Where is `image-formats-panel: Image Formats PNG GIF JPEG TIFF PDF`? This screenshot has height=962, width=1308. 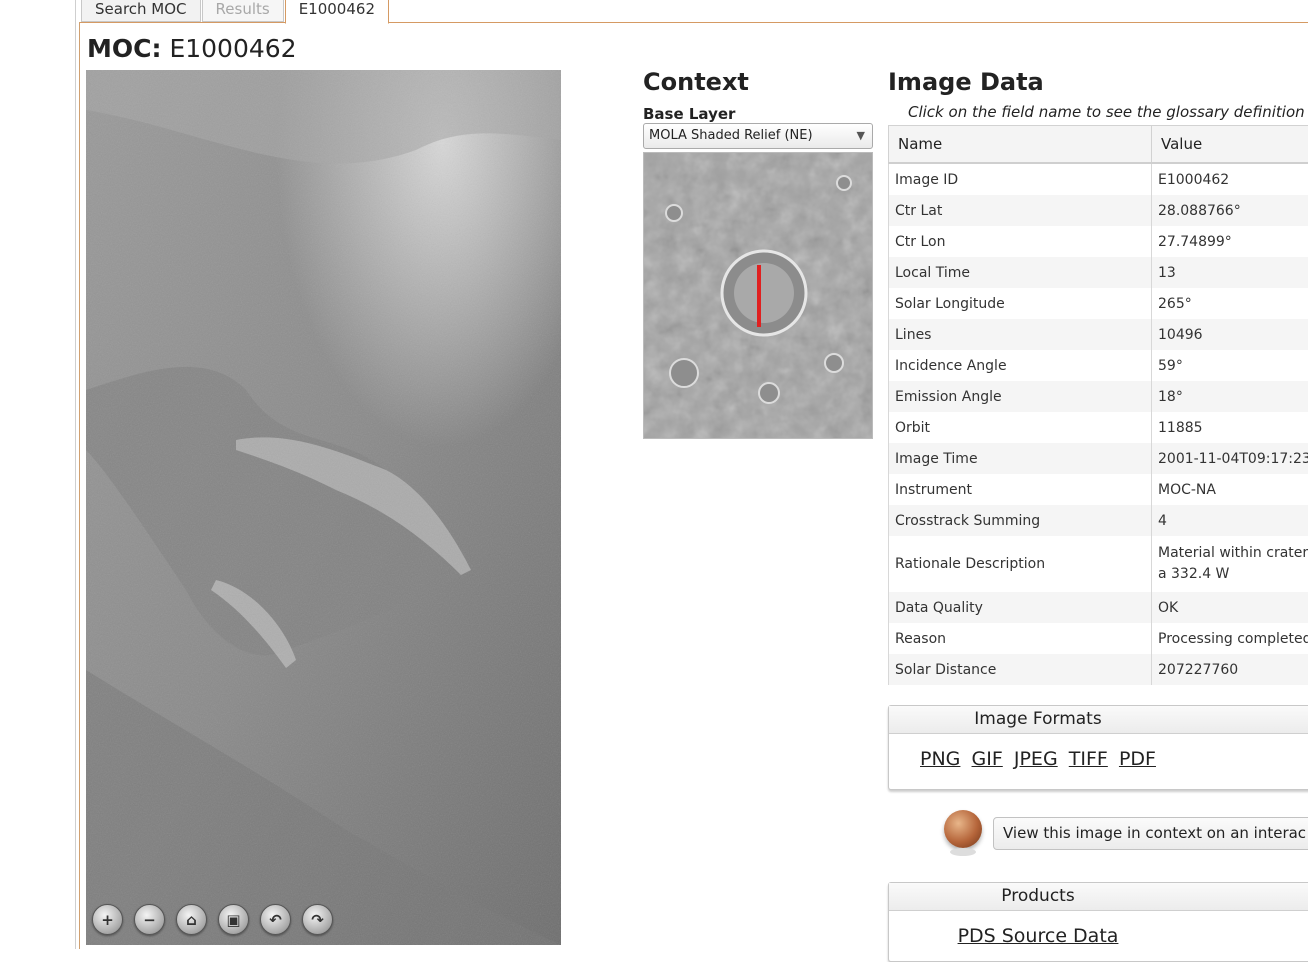
image-formats-panel: Image Formats PNG GIF JPEG TIFF PDF is located at coordinates (1098, 747).